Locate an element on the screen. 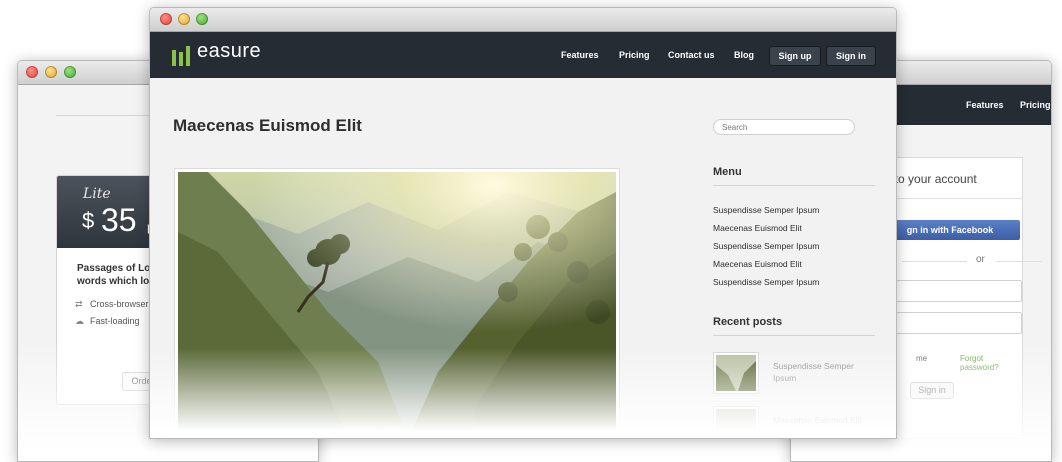 Image resolution: width=1062 pixels, height=462 pixels. post-title: Maecenas Euismod Elit is located at coordinates (817, 420).